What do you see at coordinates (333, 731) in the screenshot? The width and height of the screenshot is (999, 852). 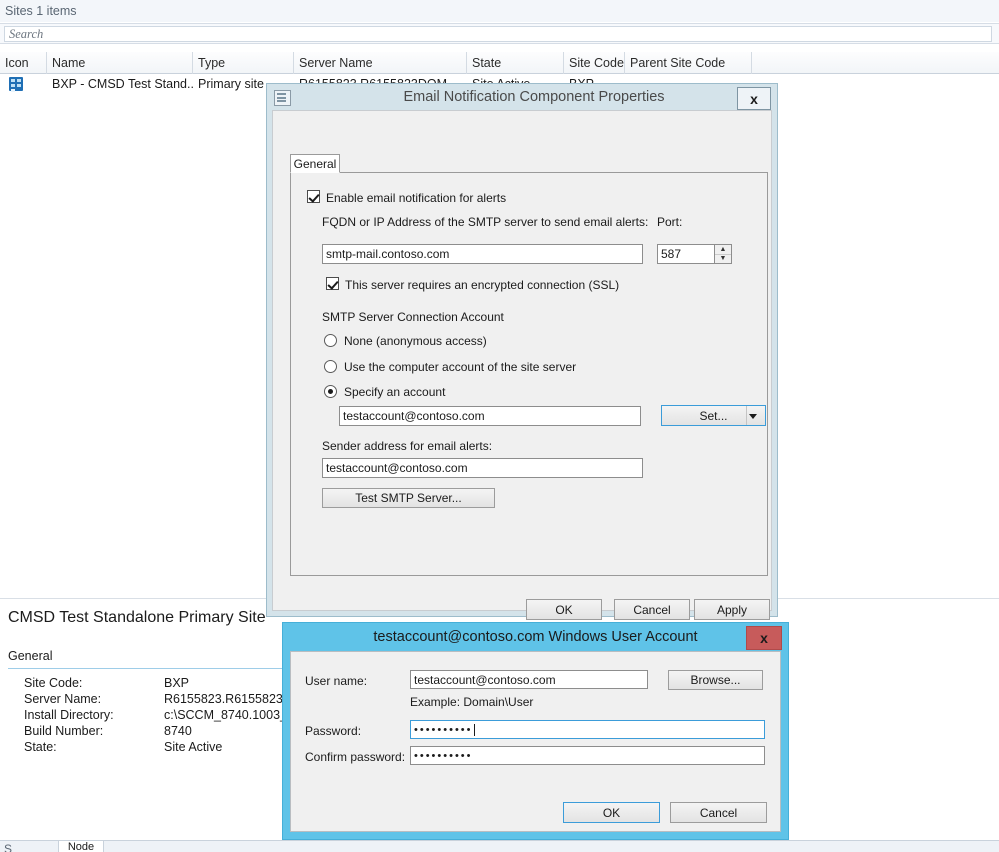 I see `password-label: Password:` at bounding box center [333, 731].